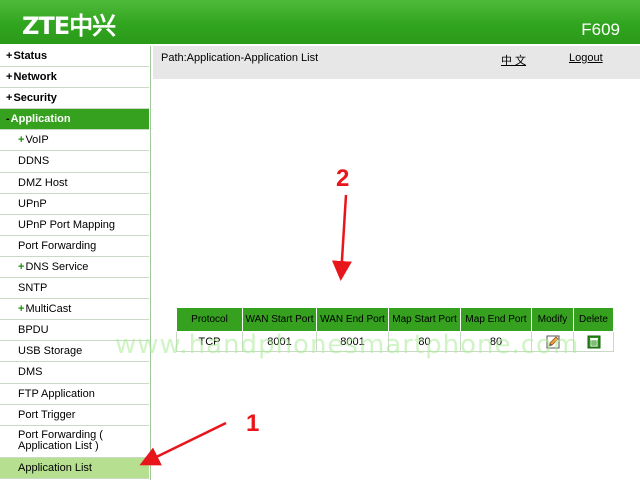  I want to click on sidebar-item-label: Security, so click(35, 98).